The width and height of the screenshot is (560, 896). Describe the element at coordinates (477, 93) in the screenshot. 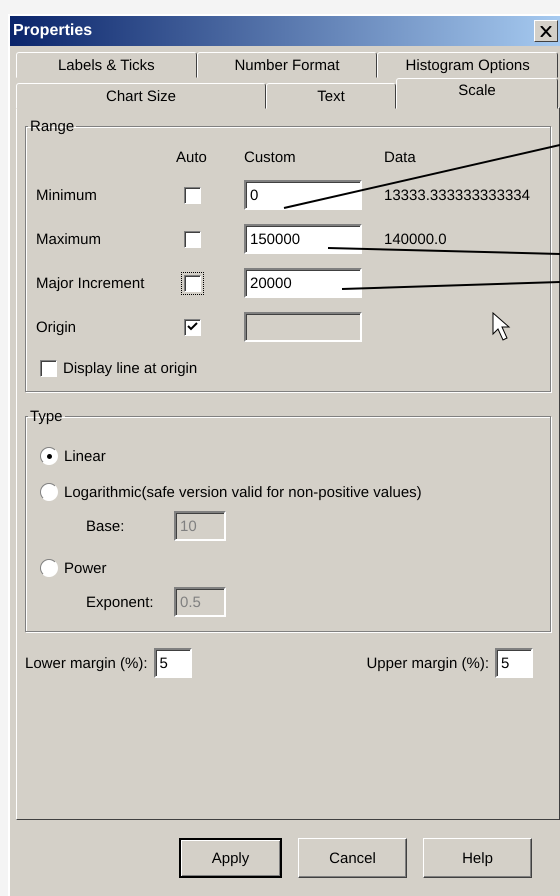

I see `tab: Scale` at that location.